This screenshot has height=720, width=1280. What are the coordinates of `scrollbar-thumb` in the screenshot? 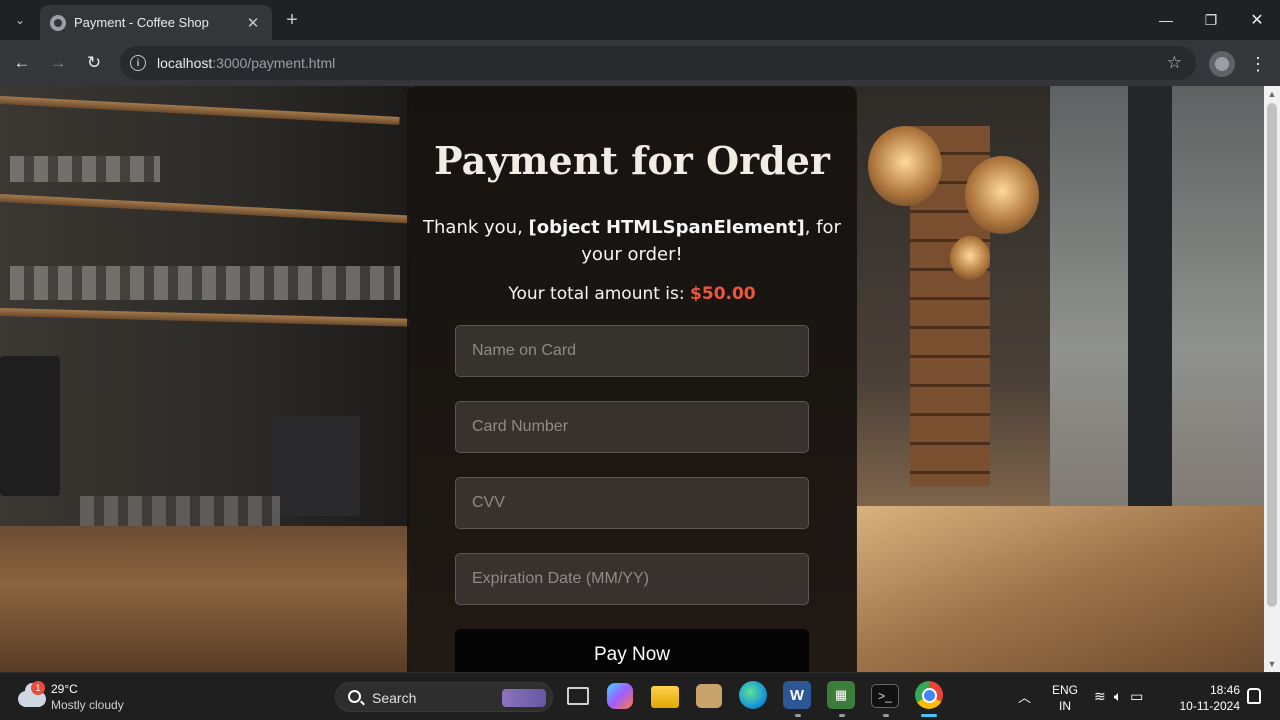 It's located at (1272, 355).